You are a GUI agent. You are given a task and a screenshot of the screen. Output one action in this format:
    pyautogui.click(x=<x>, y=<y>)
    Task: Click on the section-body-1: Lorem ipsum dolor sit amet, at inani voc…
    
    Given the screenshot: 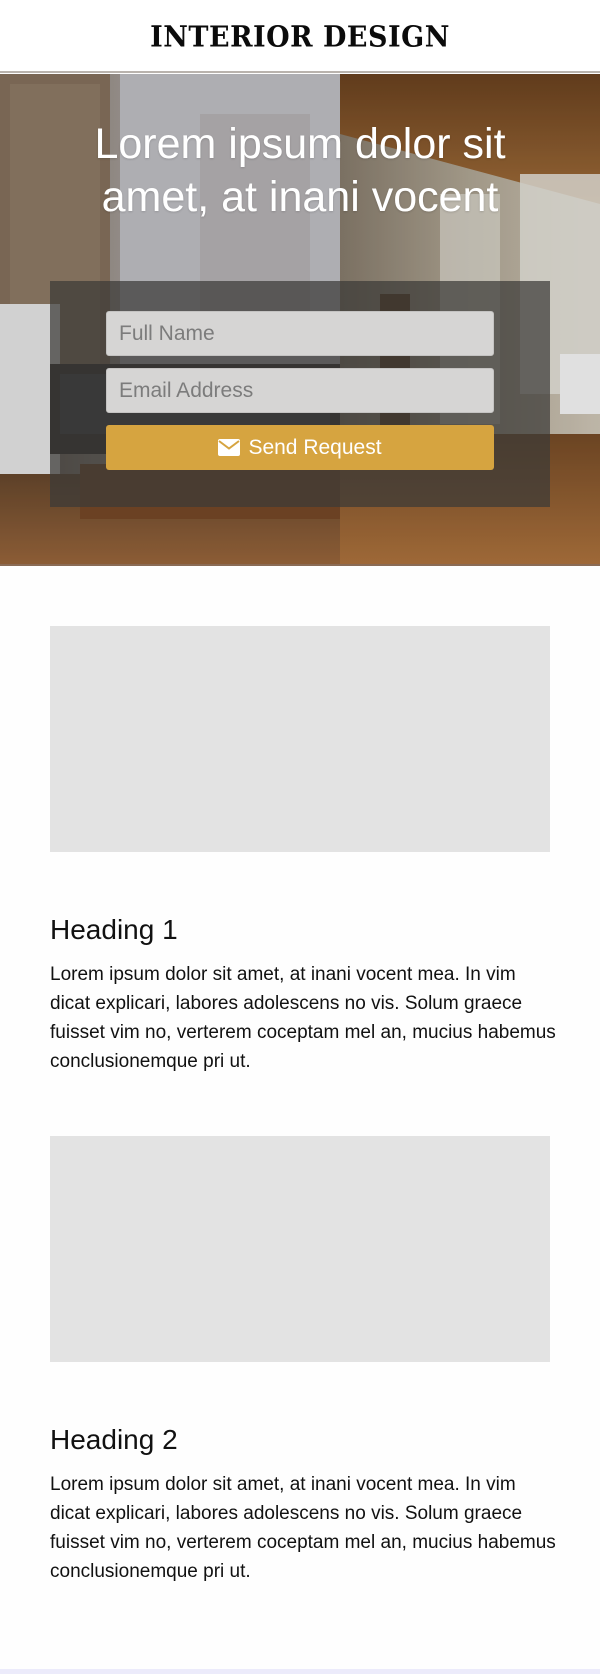 What is the action you would take?
    pyautogui.click(x=303, y=1018)
    